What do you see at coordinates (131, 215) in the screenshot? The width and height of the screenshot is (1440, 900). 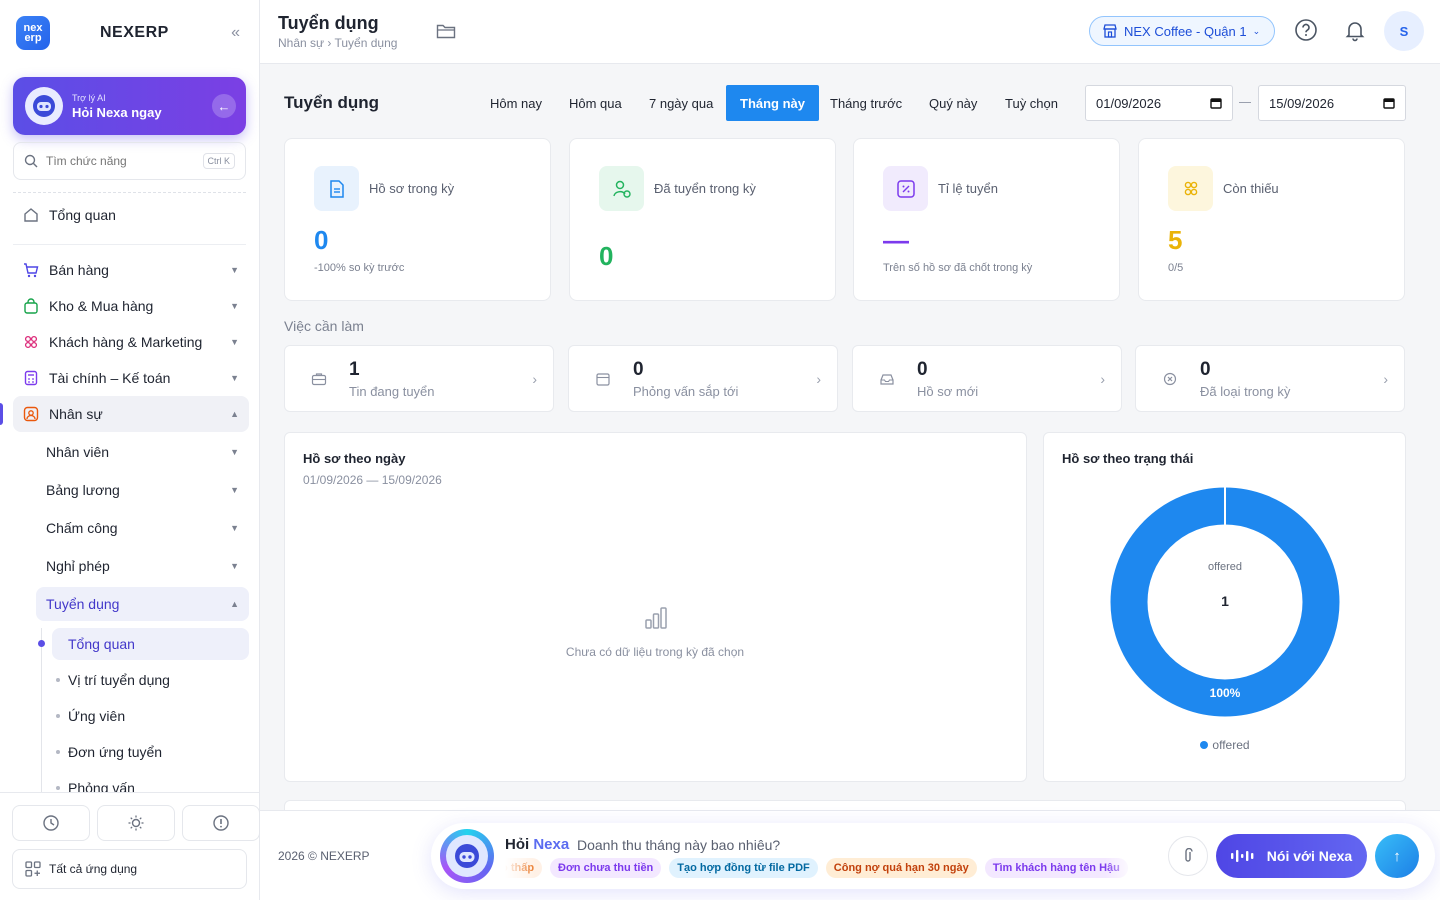 I see `nav-overview: Tổng quan` at bounding box center [131, 215].